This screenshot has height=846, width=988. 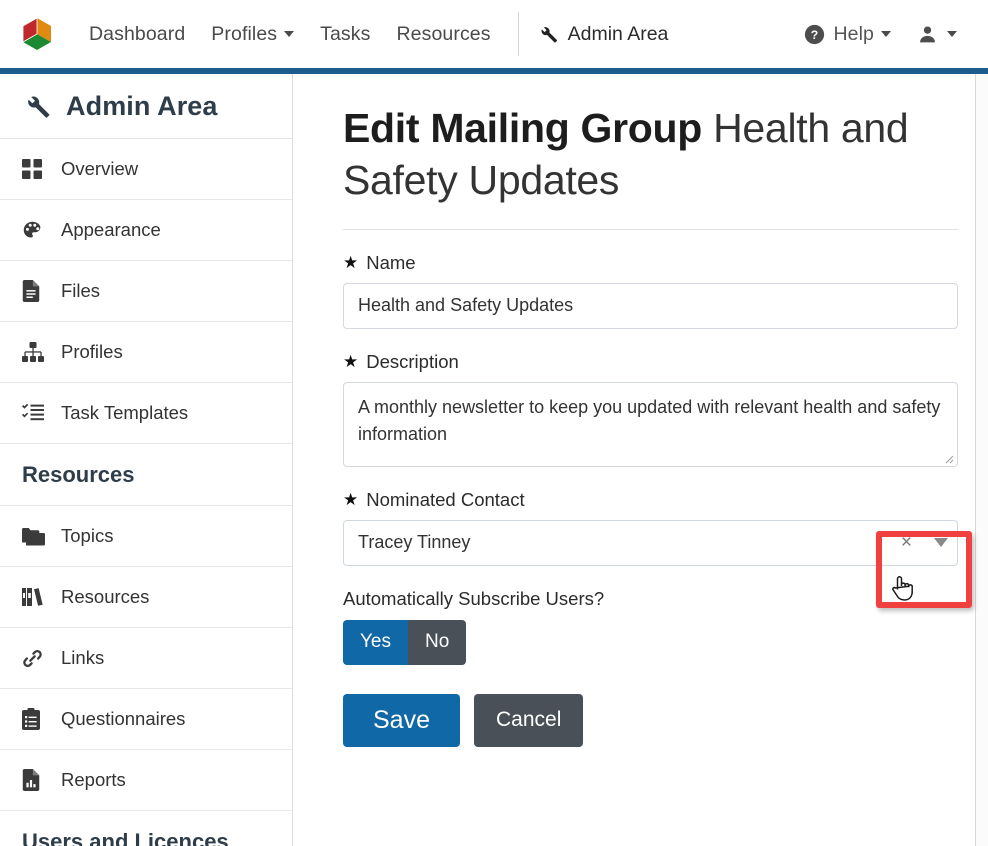 What do you see at coordinates (35, 658) in the screenshot?
I see `link-icon` at bounding box center [35, 658].